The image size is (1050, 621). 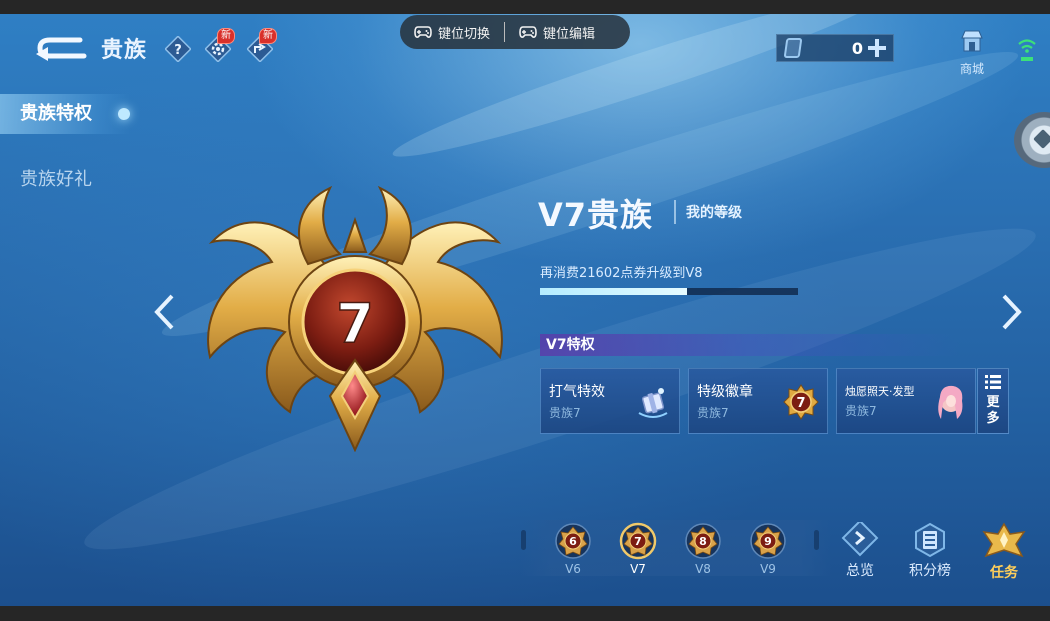 What do you see at coordinates (950, 402) in the screenshot?
I see `hero-portrait-icon` at bounding box center [950, 402].